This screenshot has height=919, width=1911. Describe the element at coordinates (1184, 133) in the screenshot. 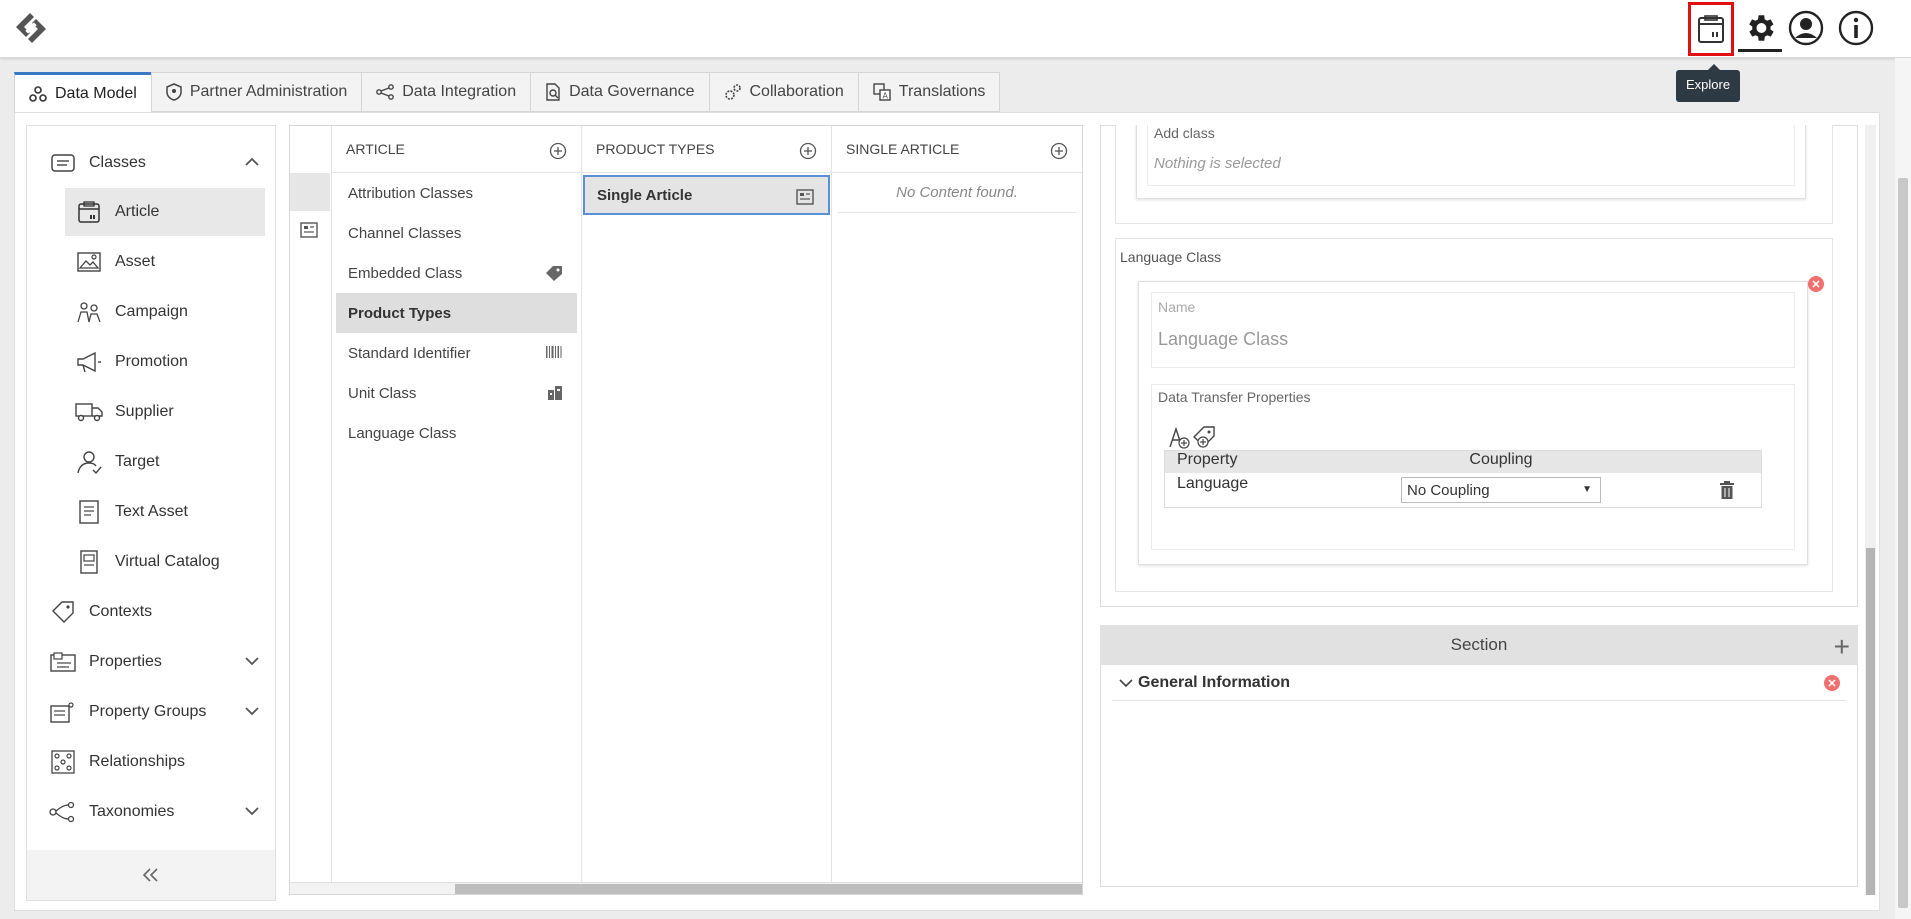

I see `add-class-label: Add class` at that location.